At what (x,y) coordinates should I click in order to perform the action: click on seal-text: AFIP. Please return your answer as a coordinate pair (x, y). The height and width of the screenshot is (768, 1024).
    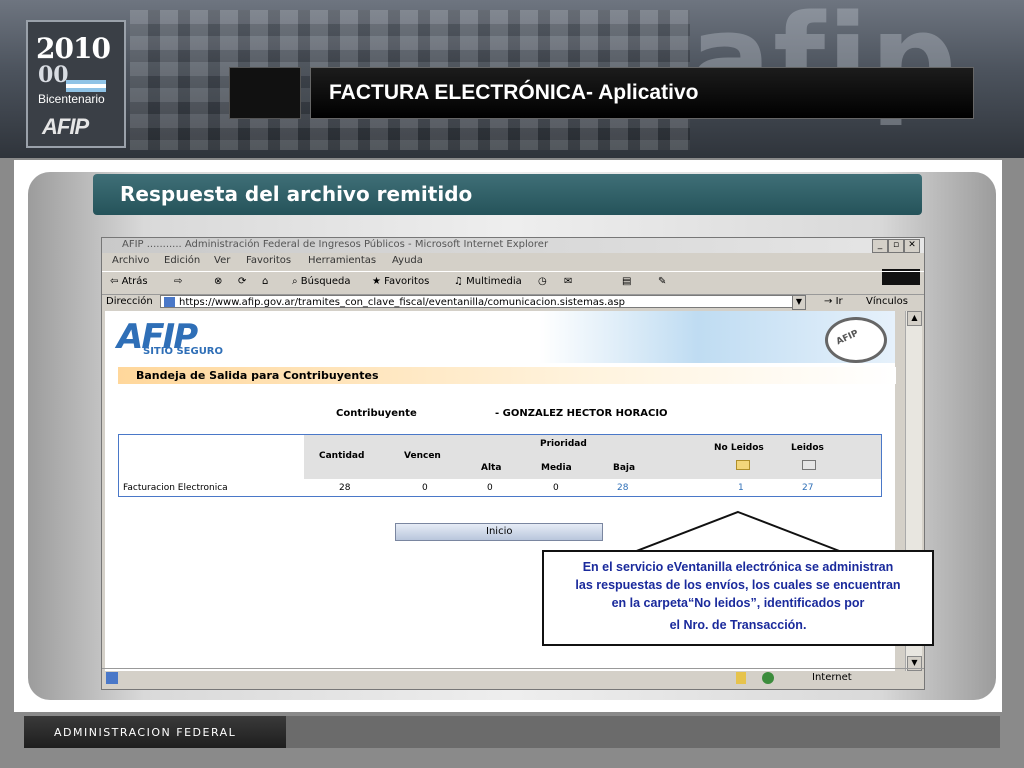
    Looking at the image, I should click on (847, 338).